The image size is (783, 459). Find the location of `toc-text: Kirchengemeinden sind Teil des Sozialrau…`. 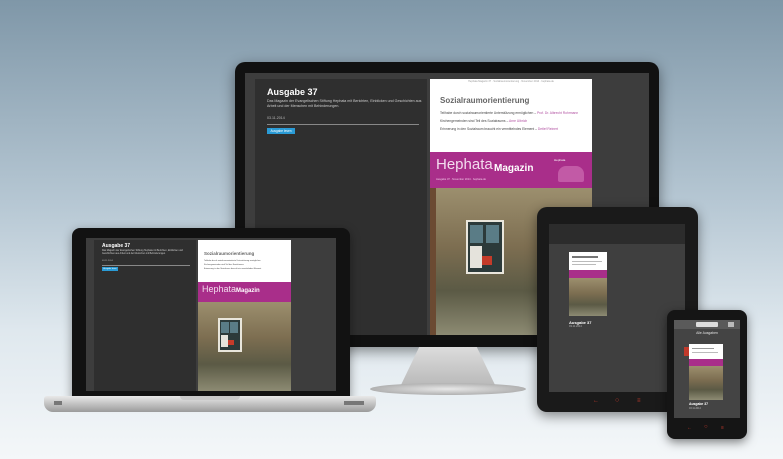

toc-text: Kirchengemeinden sind Teil des Sozialrau… is located at coordinates (473, 121).